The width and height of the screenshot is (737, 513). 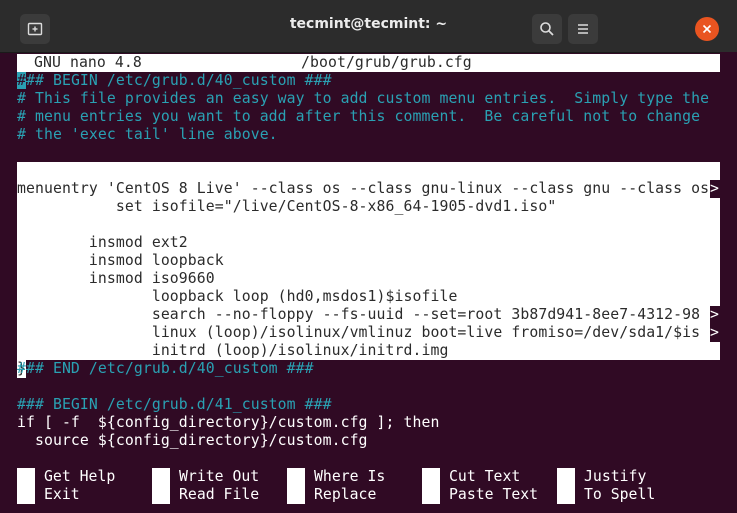 I want to click on config-line: ### BEGIN /etc/grub.d/41_custom ###, so click(x=174, y=404).